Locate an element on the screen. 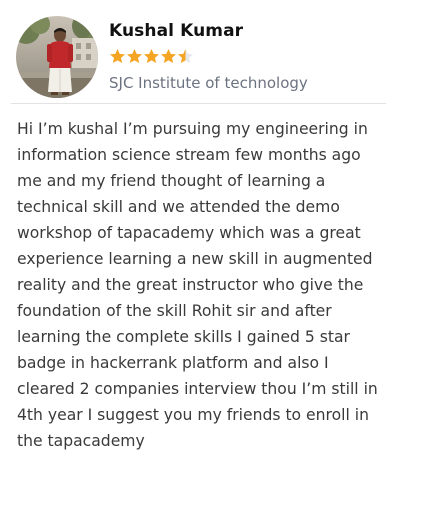  reviewer-header: Kushal Kumar SJC Institute of technology is located at coordinates (200, 59).